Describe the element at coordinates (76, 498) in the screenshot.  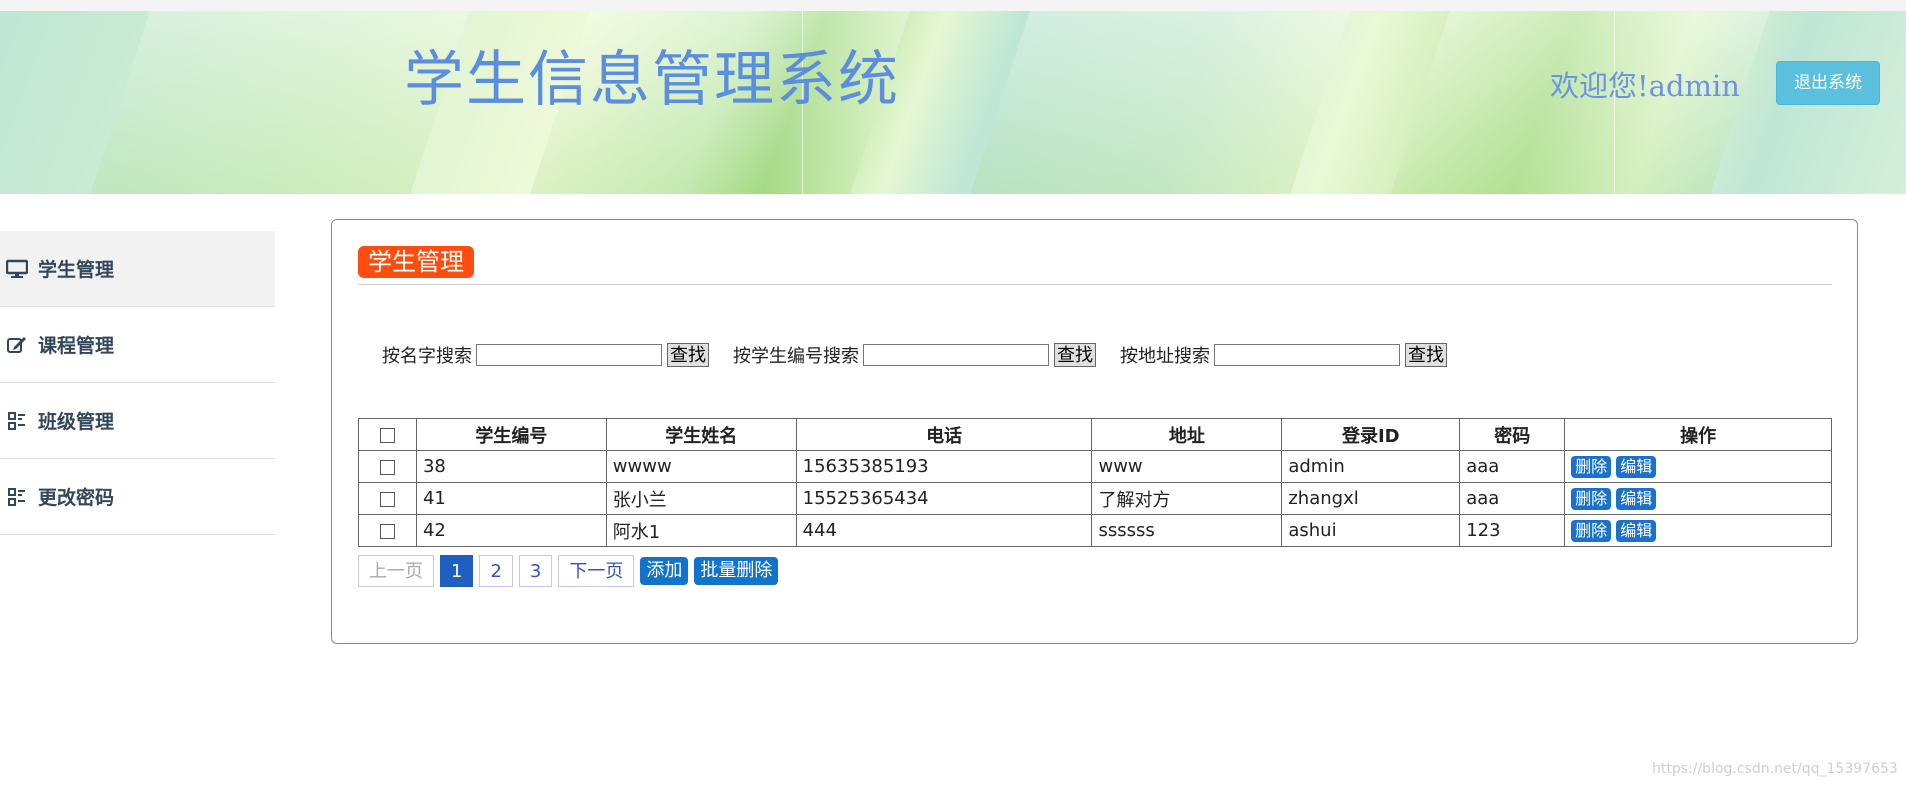
I see `sidebar-item-label: 更改密码` at that location.